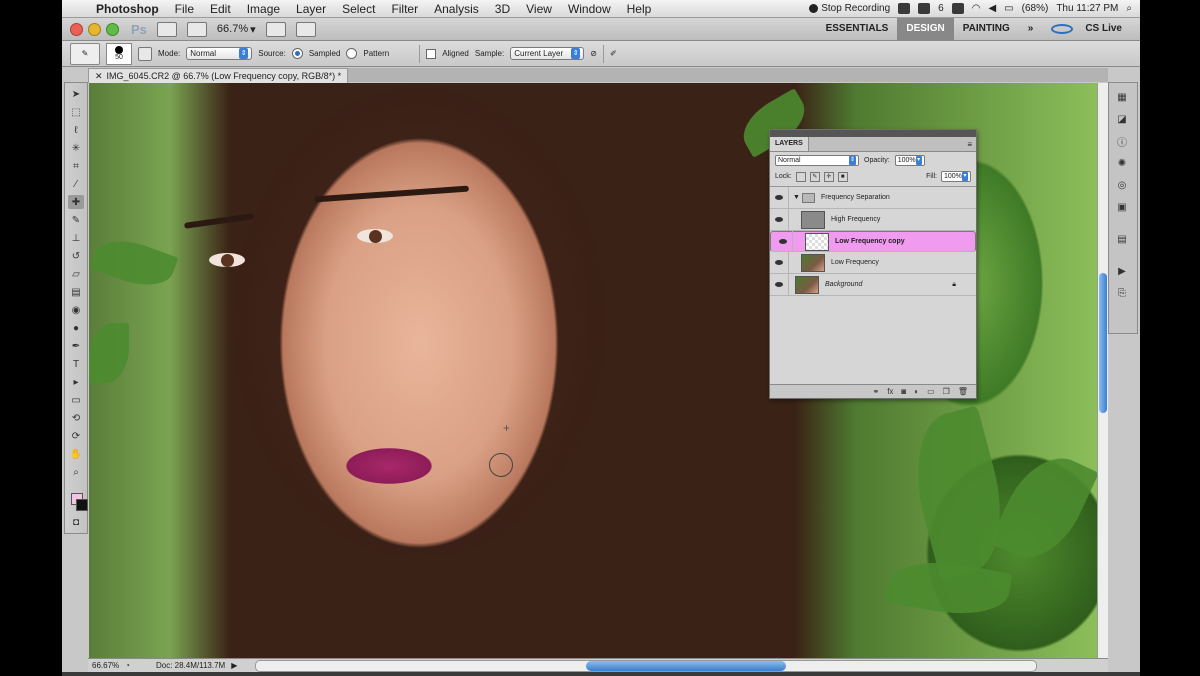 The height and width of the screenshot is (676, 1200). What do you see at coordinates (145, 53) in the screenshot?
I see `clone-source-panel-button` at bounding box center [145, 53].